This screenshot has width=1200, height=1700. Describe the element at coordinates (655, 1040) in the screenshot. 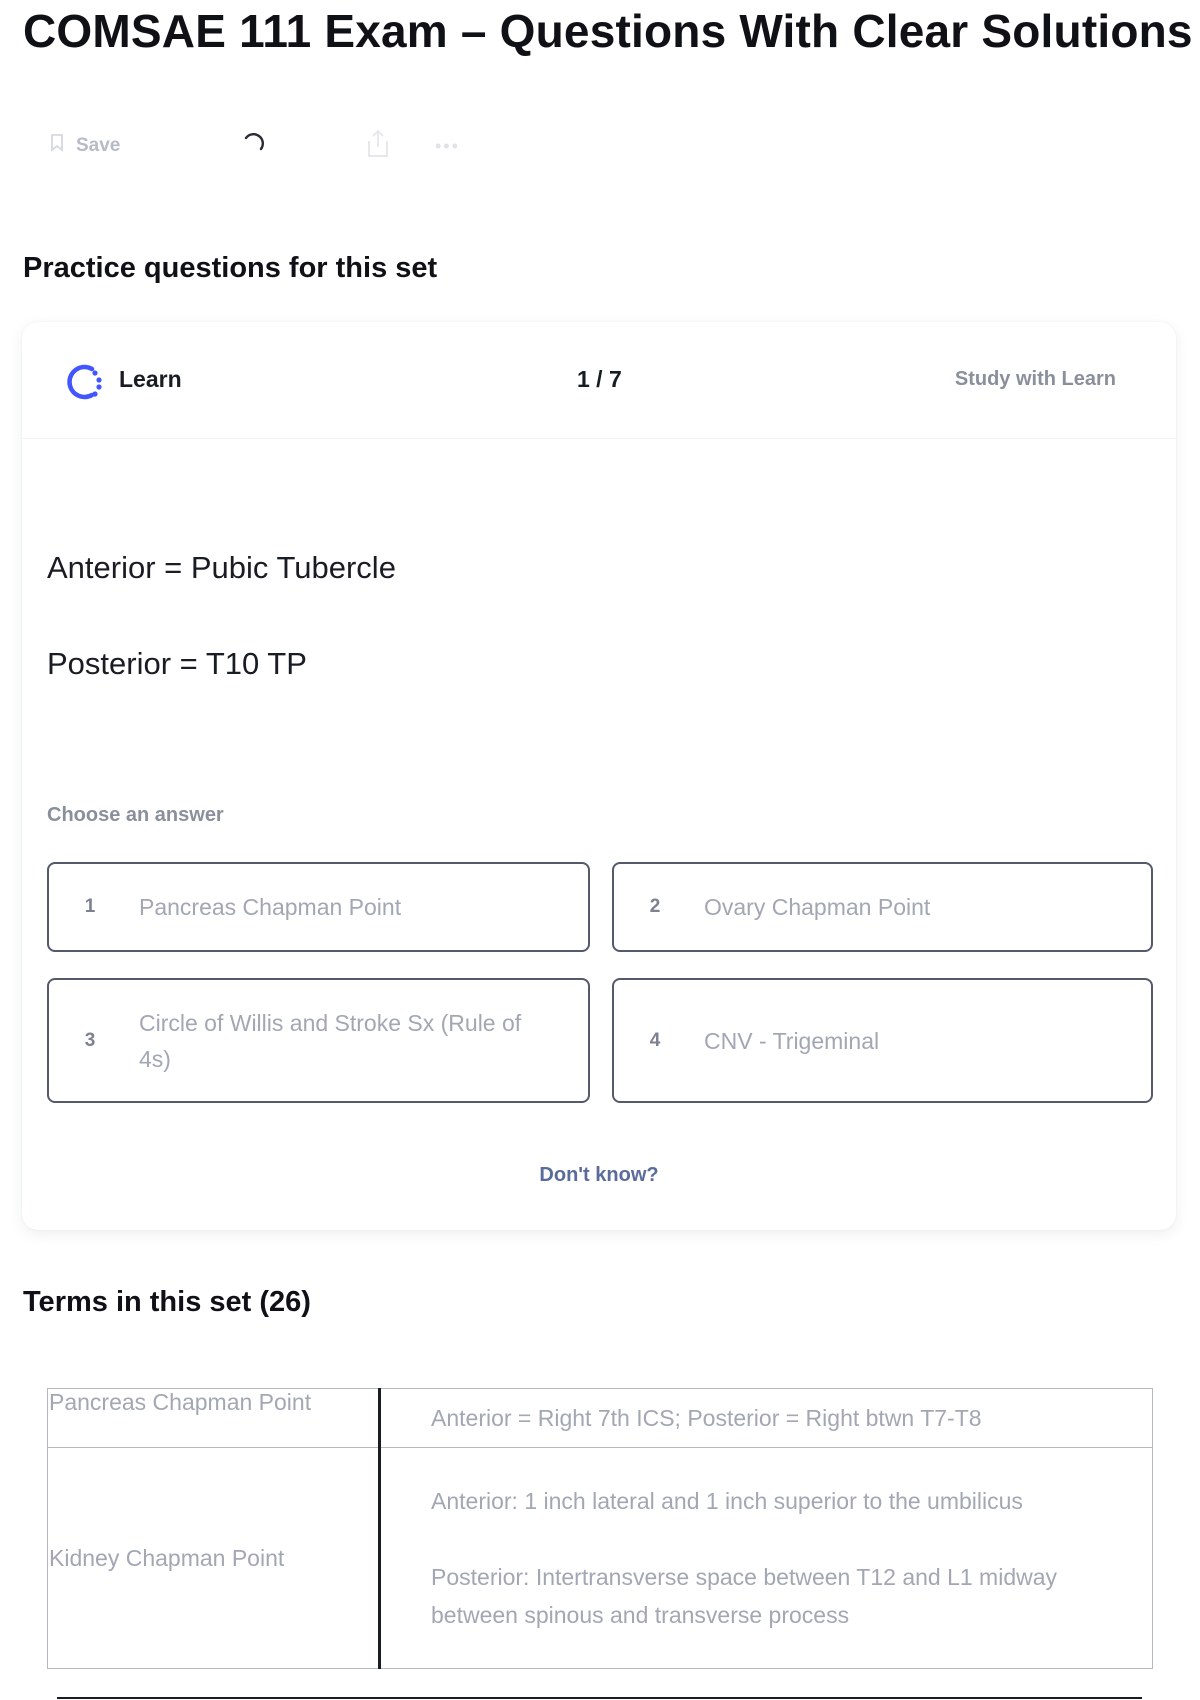

I see `option-number: 4` at that location.